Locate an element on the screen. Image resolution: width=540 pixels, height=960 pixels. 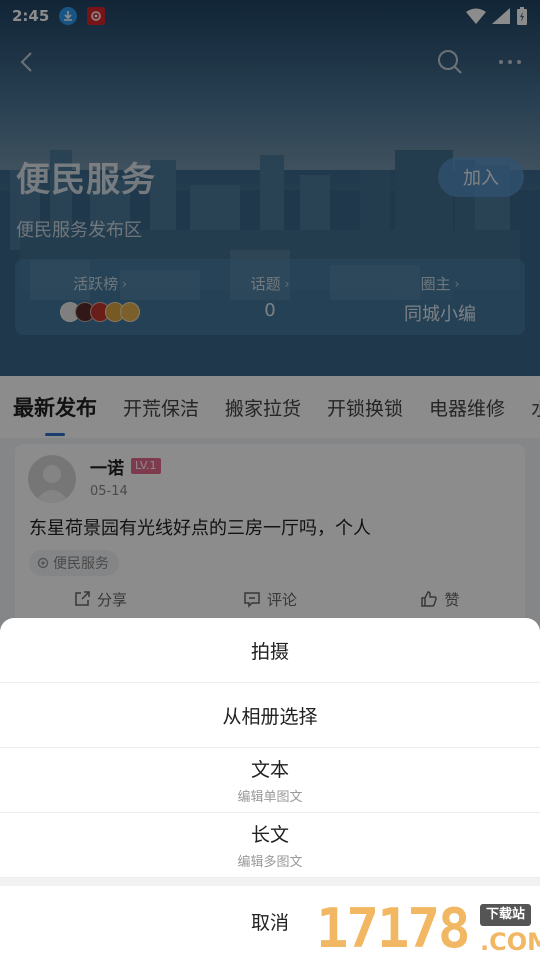
action-shoot: 拍摄 is located at coordinates (270, 650).